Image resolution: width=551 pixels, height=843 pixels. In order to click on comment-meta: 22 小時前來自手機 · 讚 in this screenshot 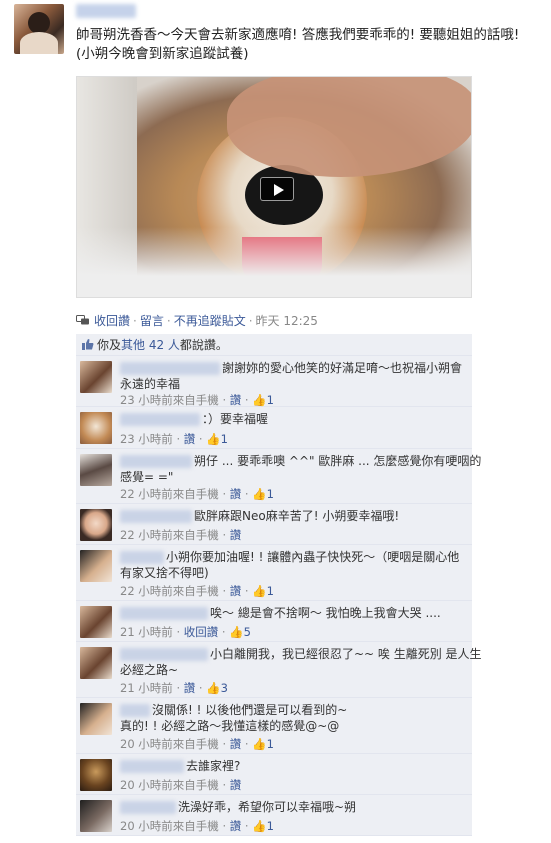, I will do `click(181, 535)`.